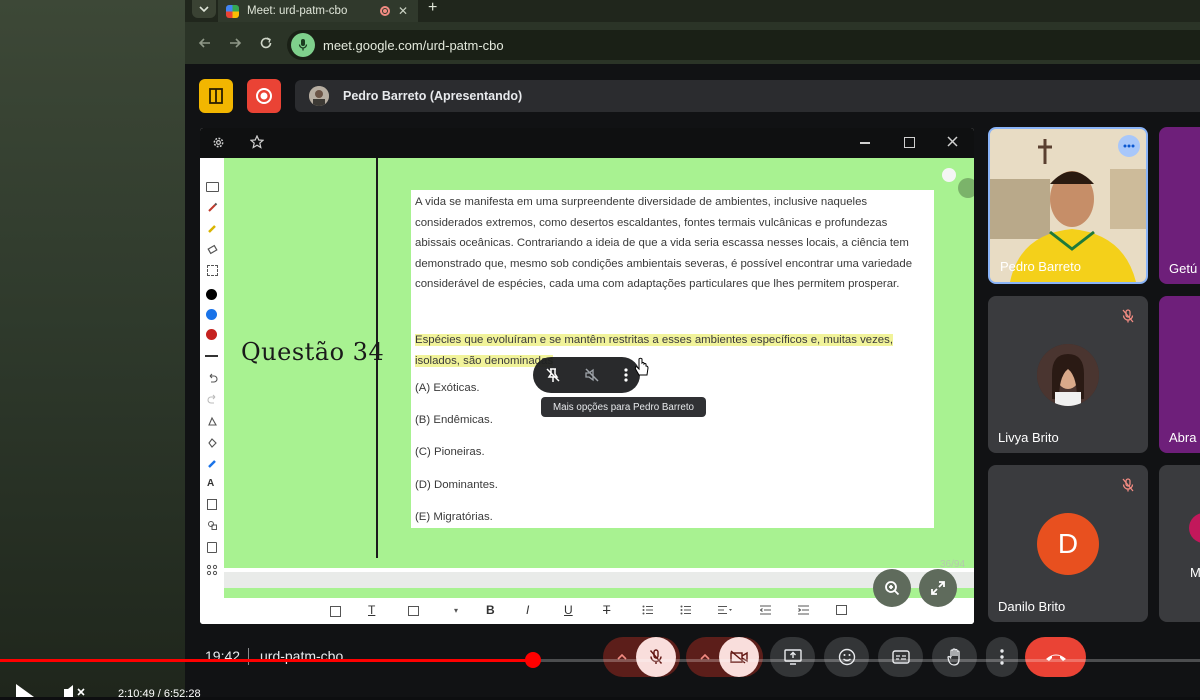 This screenshot has width=1200, height=700. What do you see at coordinates (212, 463) in the screenshot?
I see `marker-icon` at bounding box center [212, 463].